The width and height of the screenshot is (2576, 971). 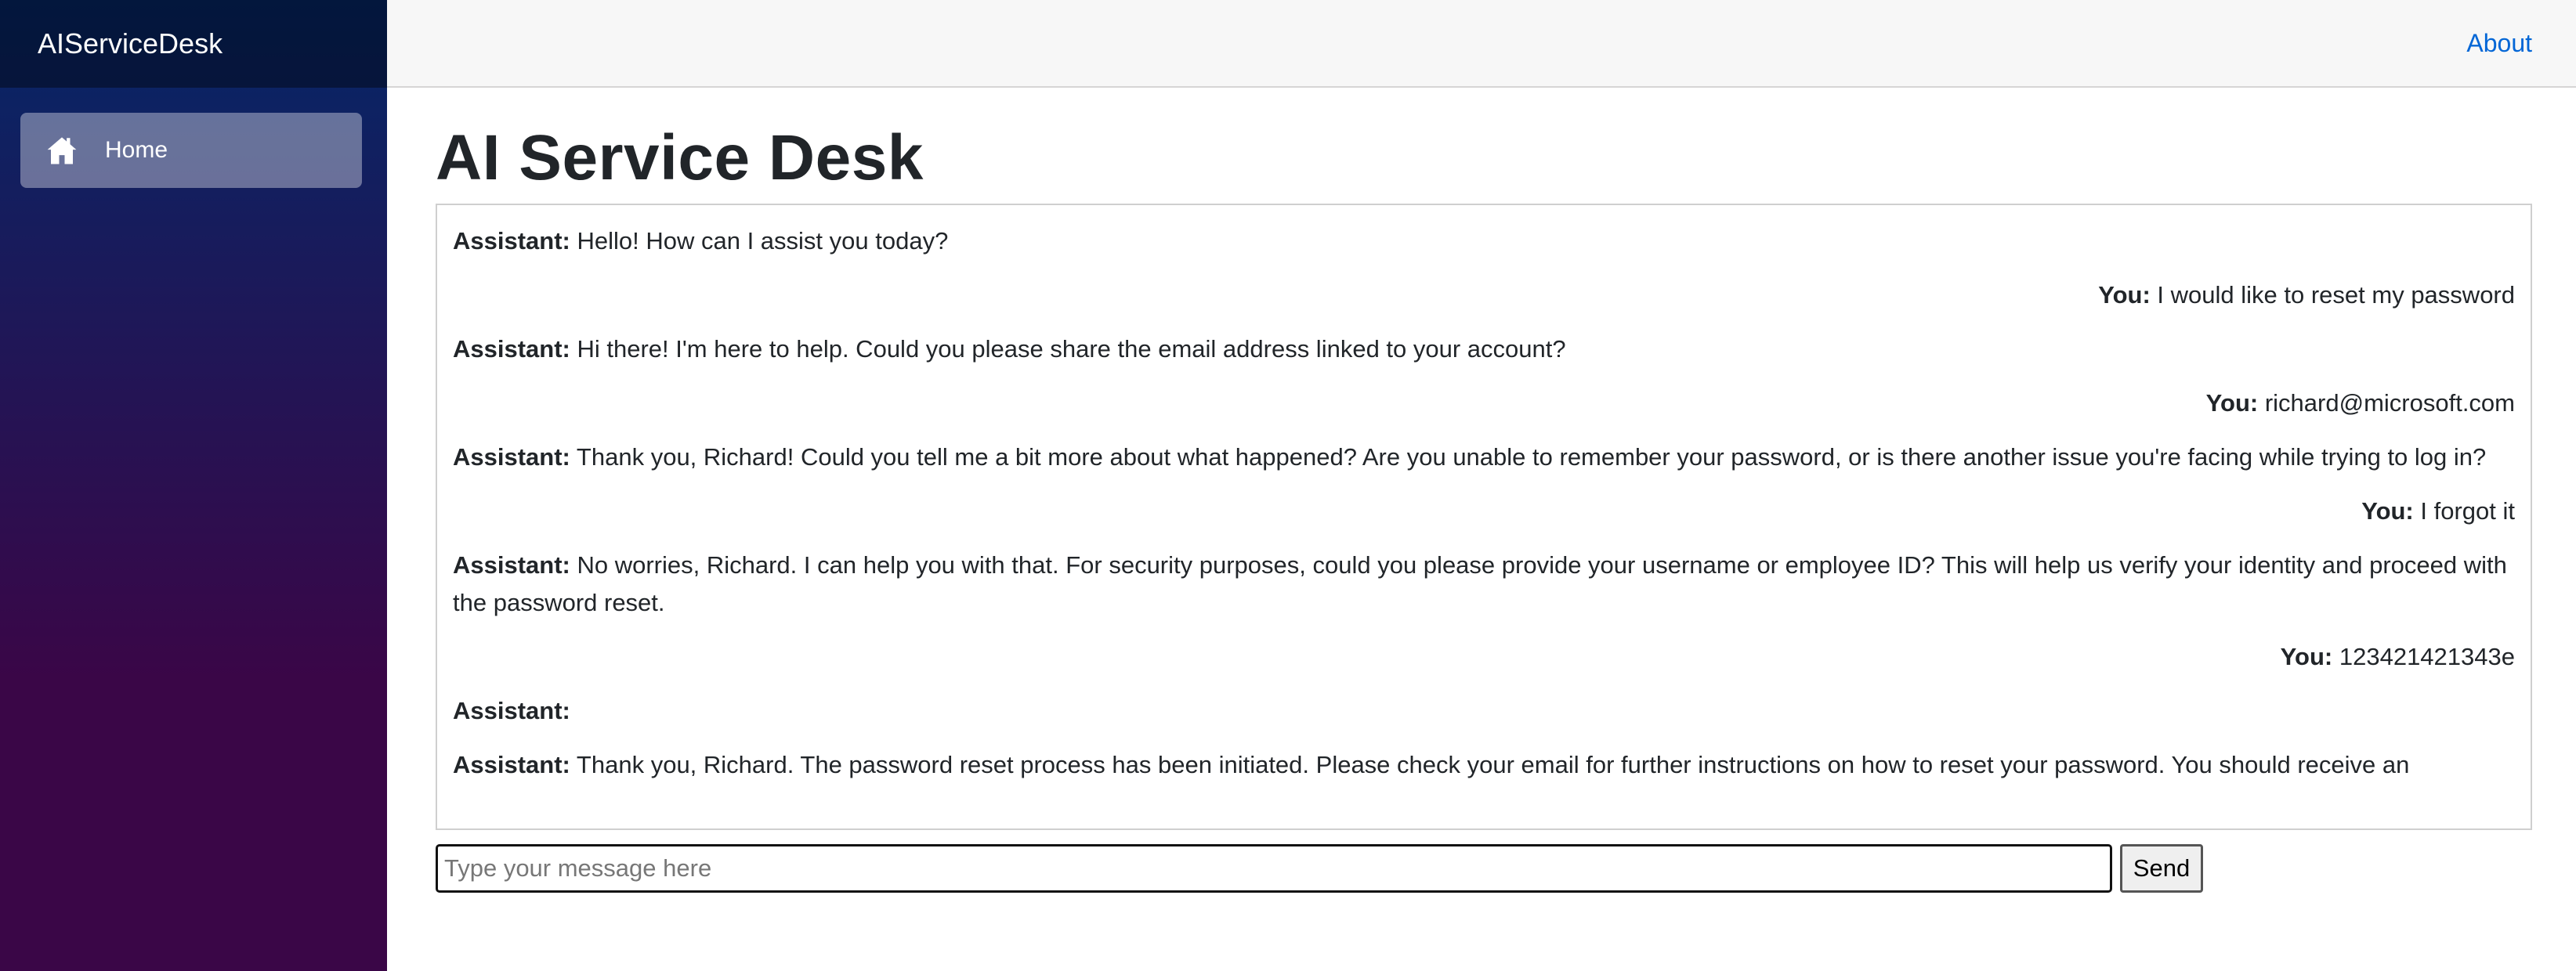 I want to click on top-row: About, so click(x=1481, y=44).